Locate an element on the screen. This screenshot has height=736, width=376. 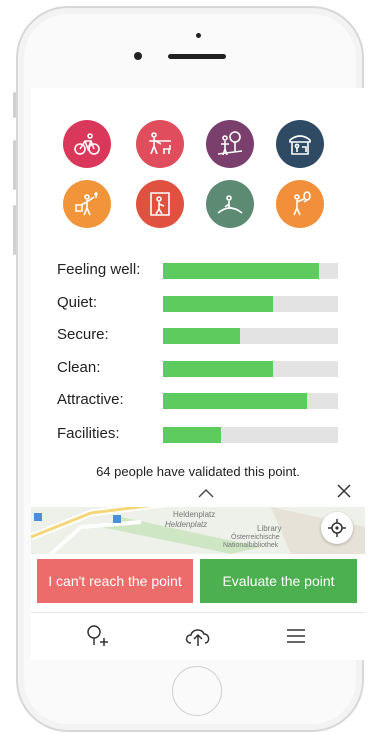
hill-rest-icon is located at coordinates (230, 204).